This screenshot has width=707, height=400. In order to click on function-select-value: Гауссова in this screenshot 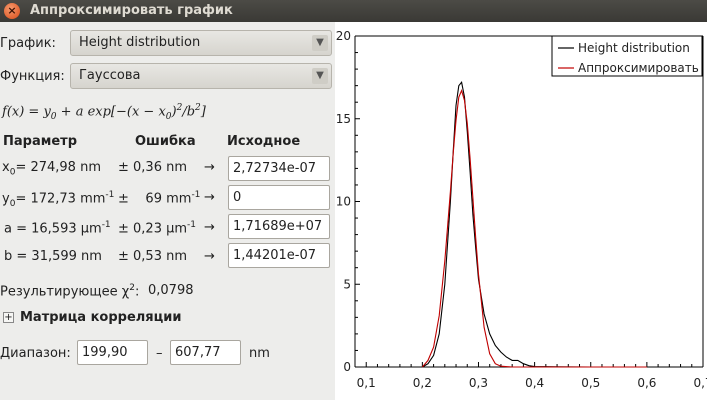, I will do `click(110, 75)`.